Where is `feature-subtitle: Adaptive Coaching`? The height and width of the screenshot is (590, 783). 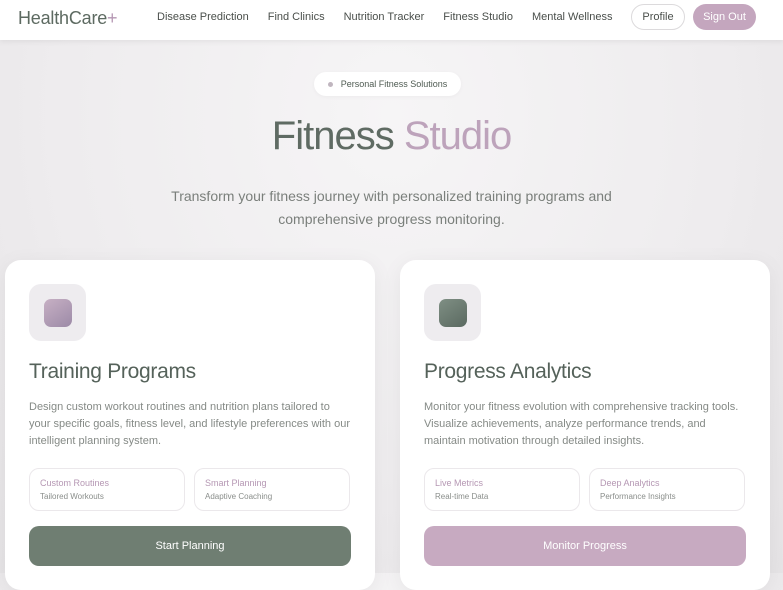 feature-subtitle: Adaptive Coaching is located at coordinates (239, 496).